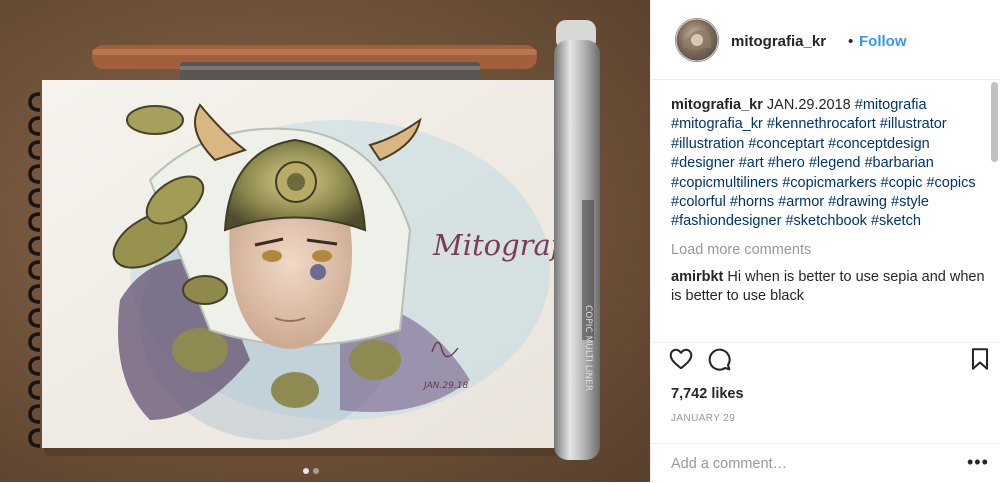 This screenshot has height=483, width=1000. I want to click on caption-username: mitografia_kr, so click(717, 105).